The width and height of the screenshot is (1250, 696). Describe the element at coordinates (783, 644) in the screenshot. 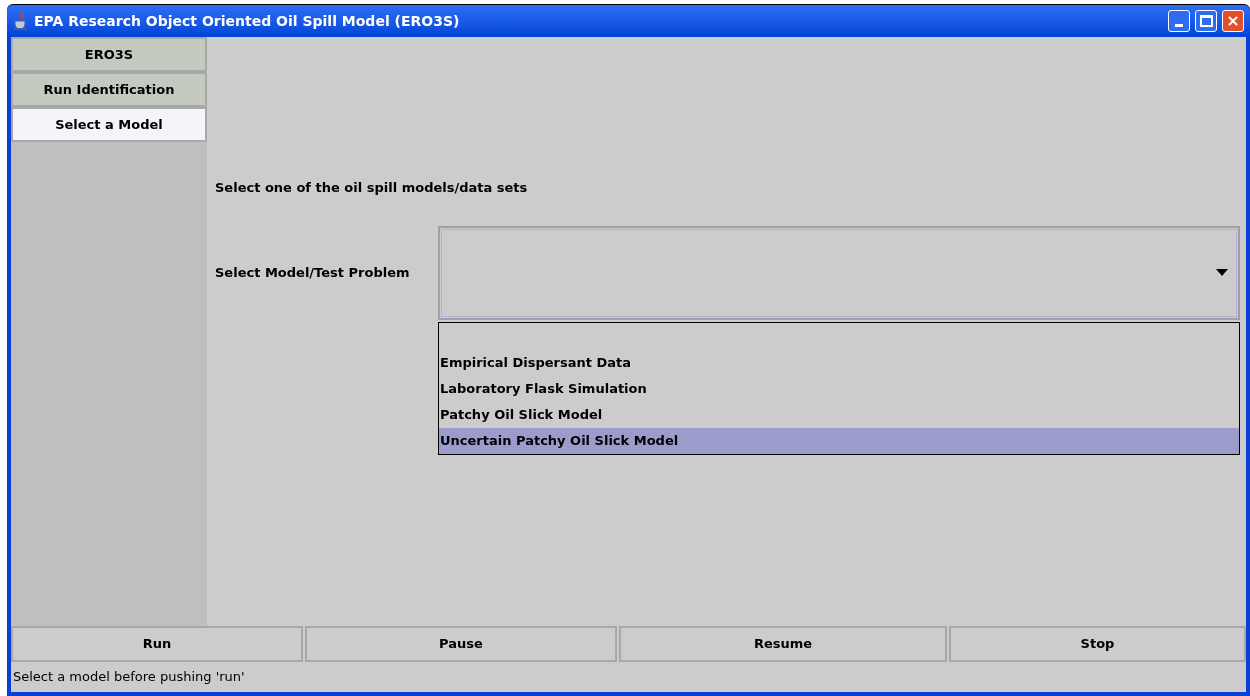

I see `action-button: Resume` at that location.